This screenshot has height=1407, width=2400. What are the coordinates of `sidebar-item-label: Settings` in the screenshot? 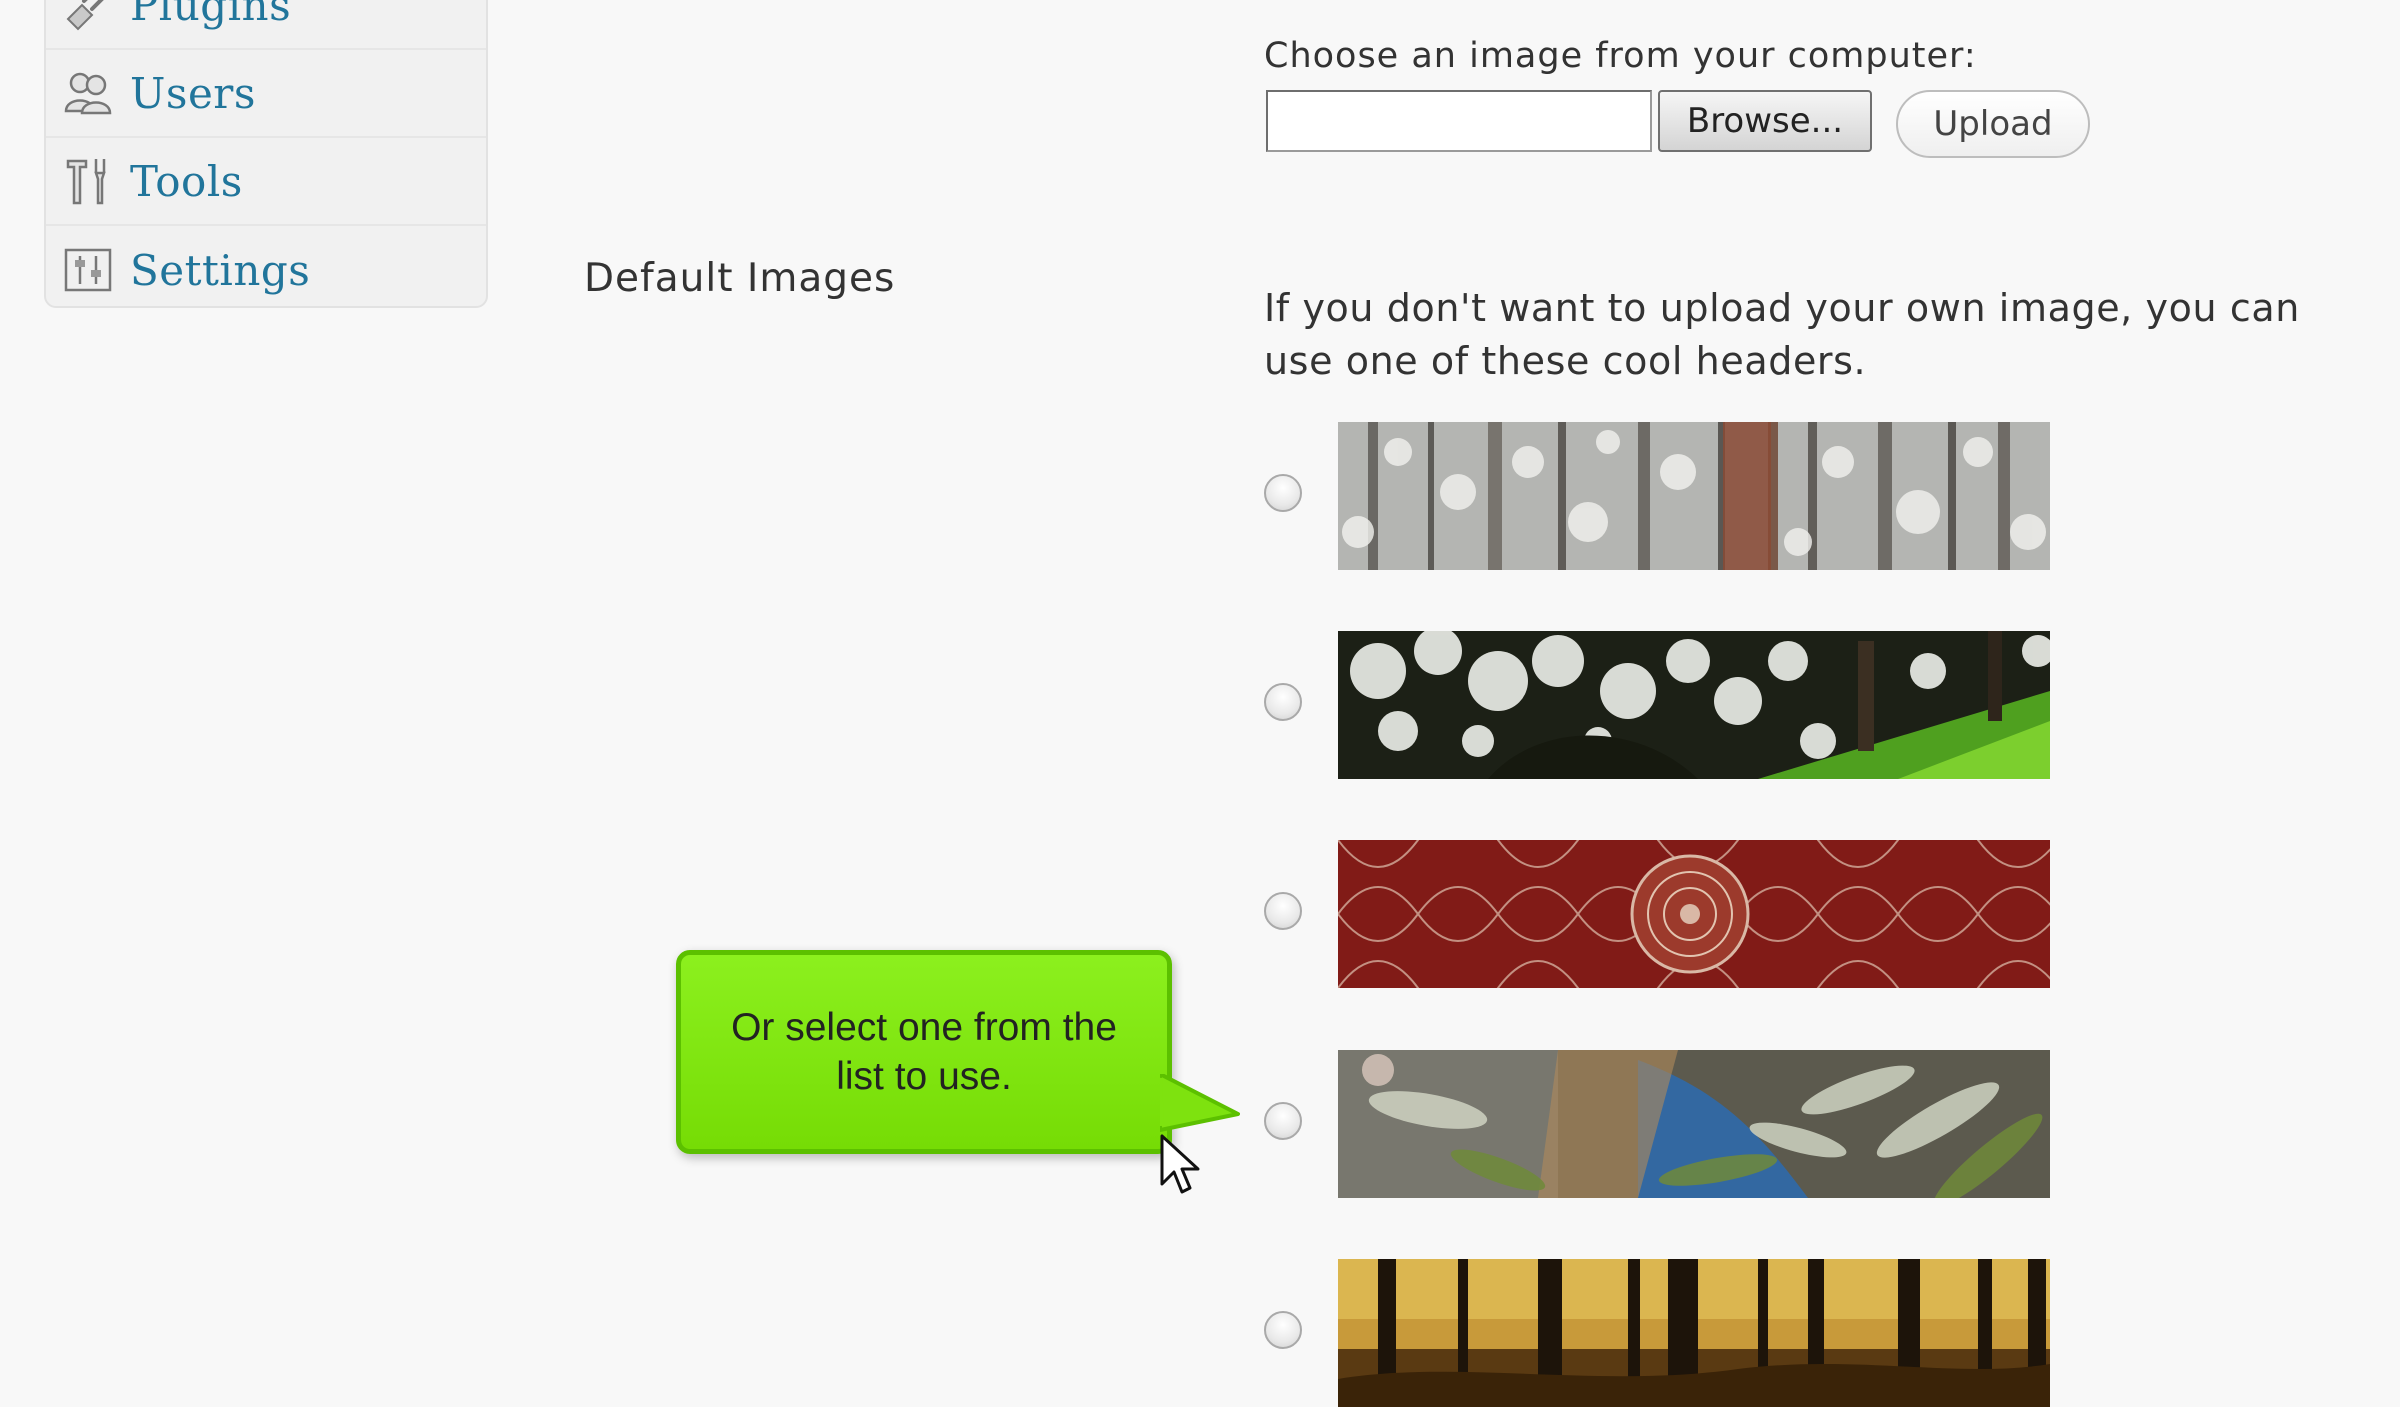 It's located at (220, 270).